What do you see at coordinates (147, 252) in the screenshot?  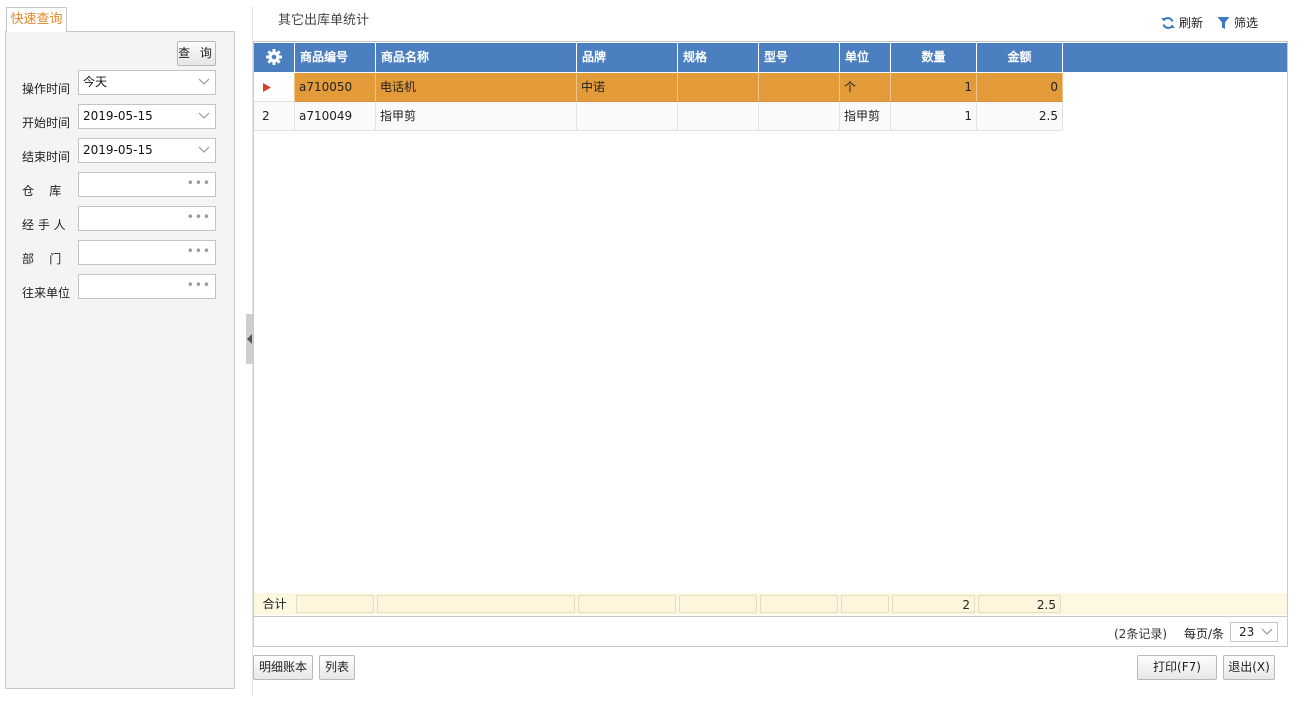 I see `department-picker: •••` at bounding box center [147, 252].